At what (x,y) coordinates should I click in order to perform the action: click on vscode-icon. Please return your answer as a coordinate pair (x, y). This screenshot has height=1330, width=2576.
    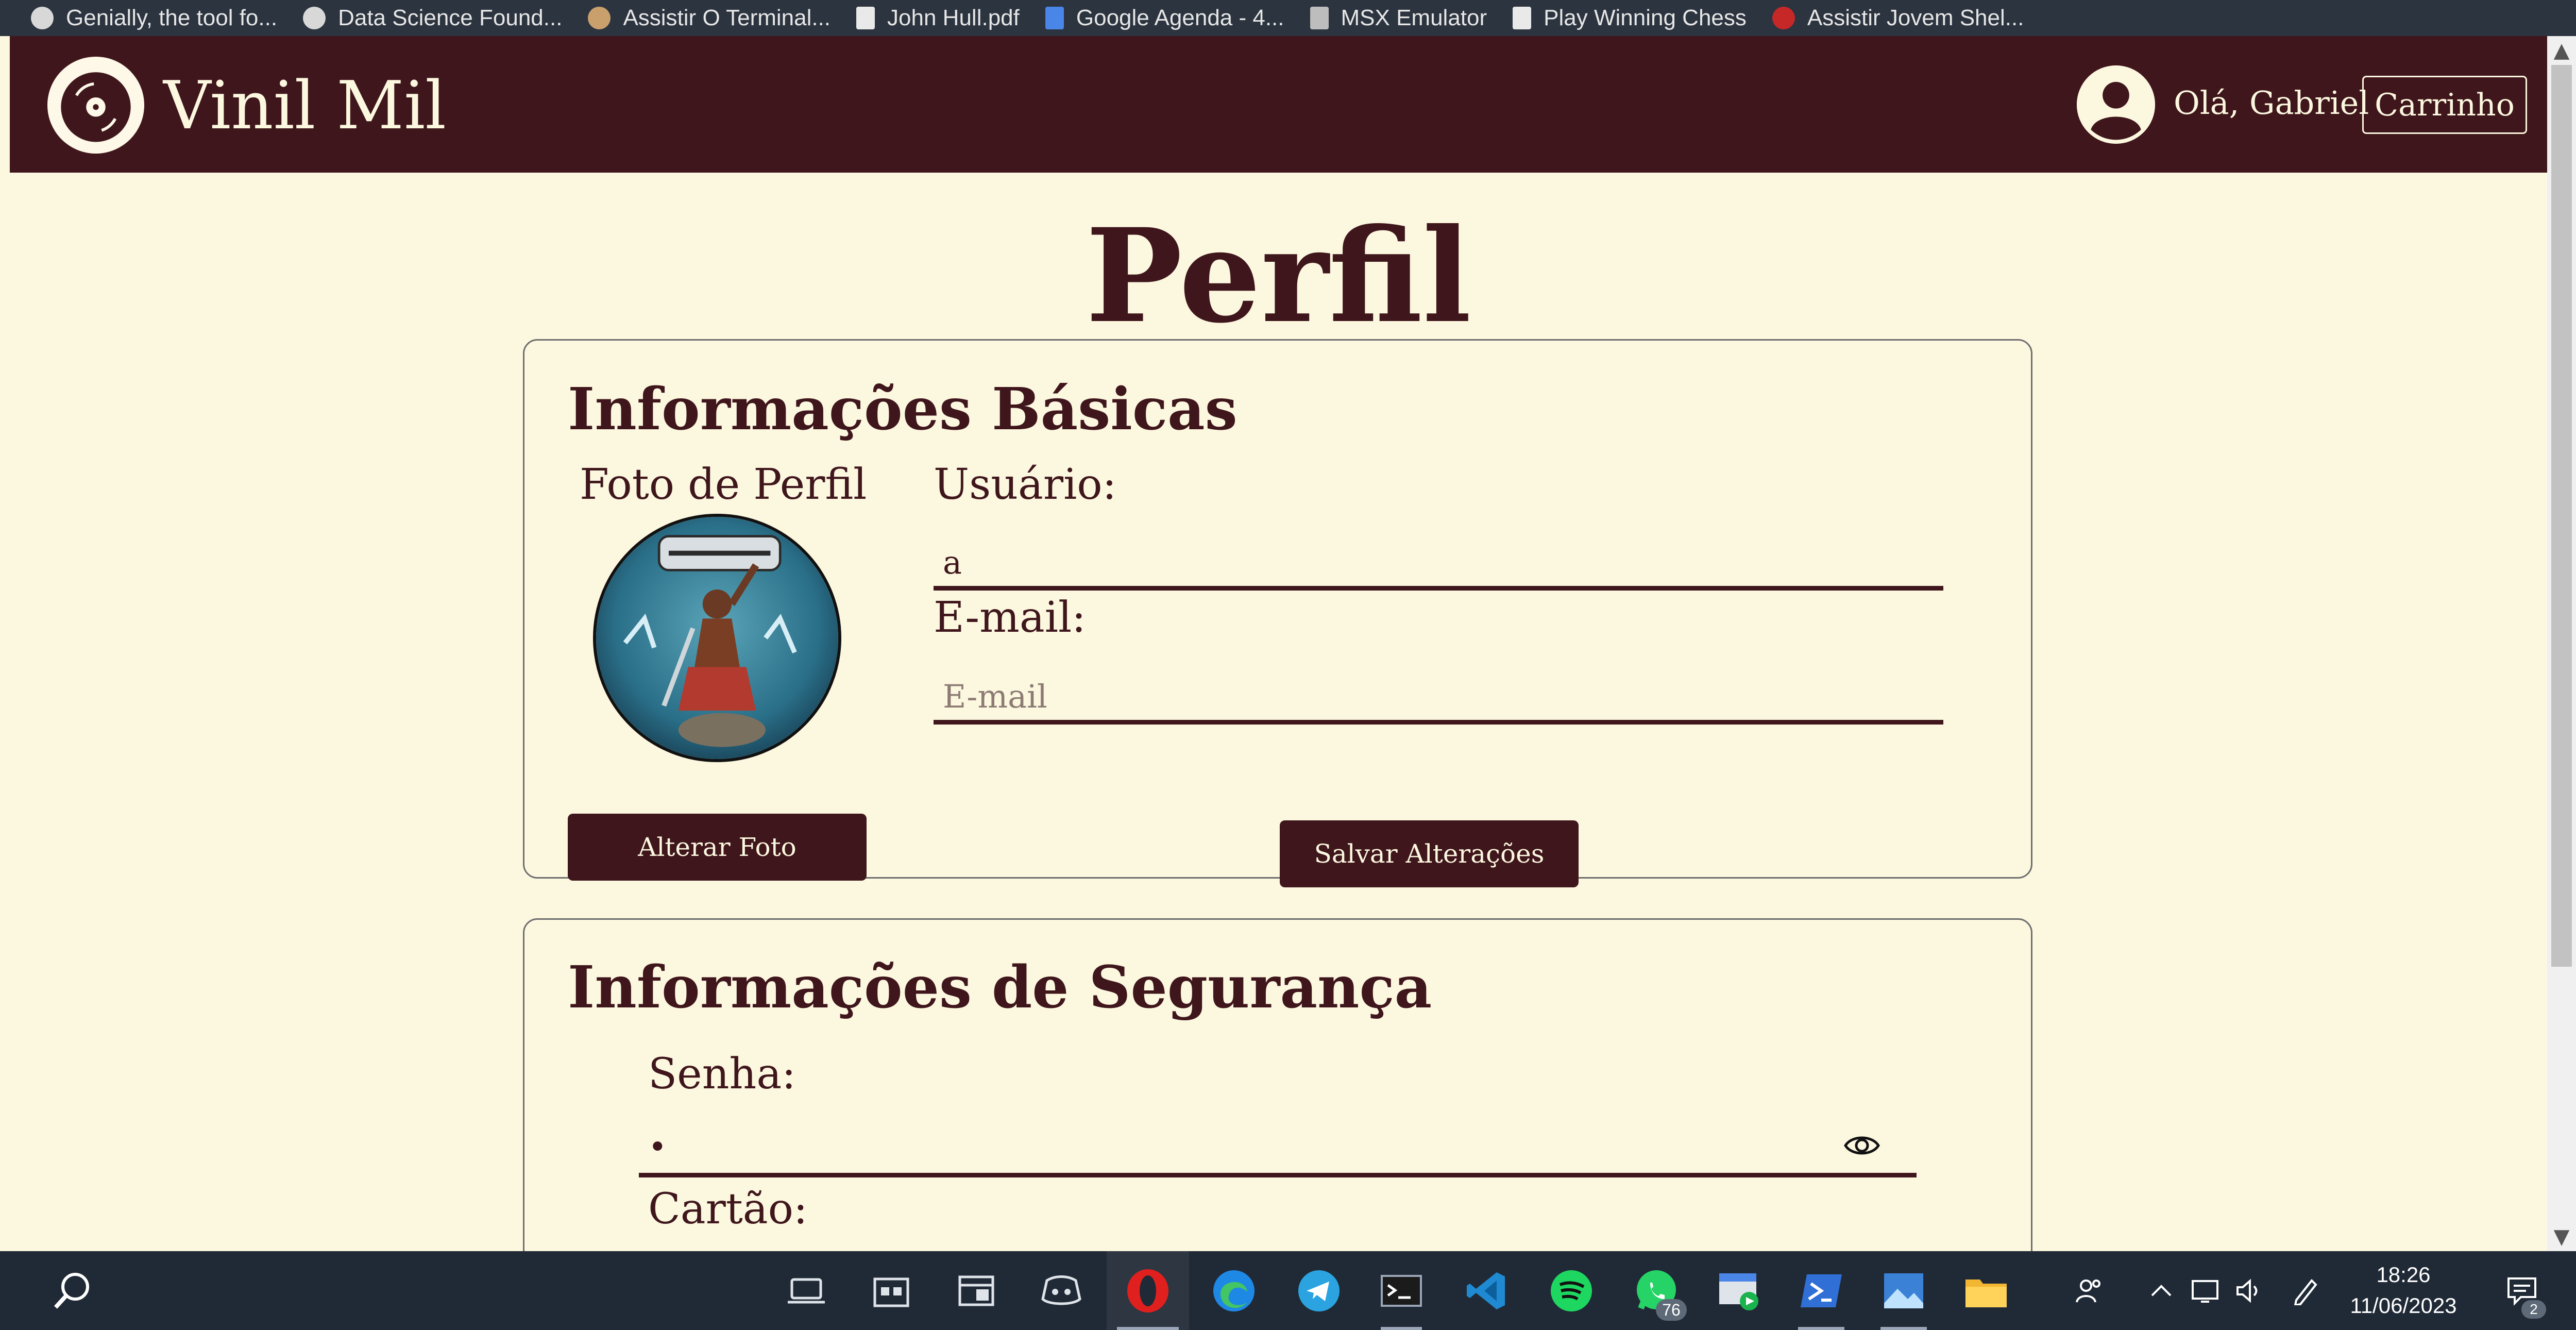
    Looking at the image, I should click on (1486, 1290).